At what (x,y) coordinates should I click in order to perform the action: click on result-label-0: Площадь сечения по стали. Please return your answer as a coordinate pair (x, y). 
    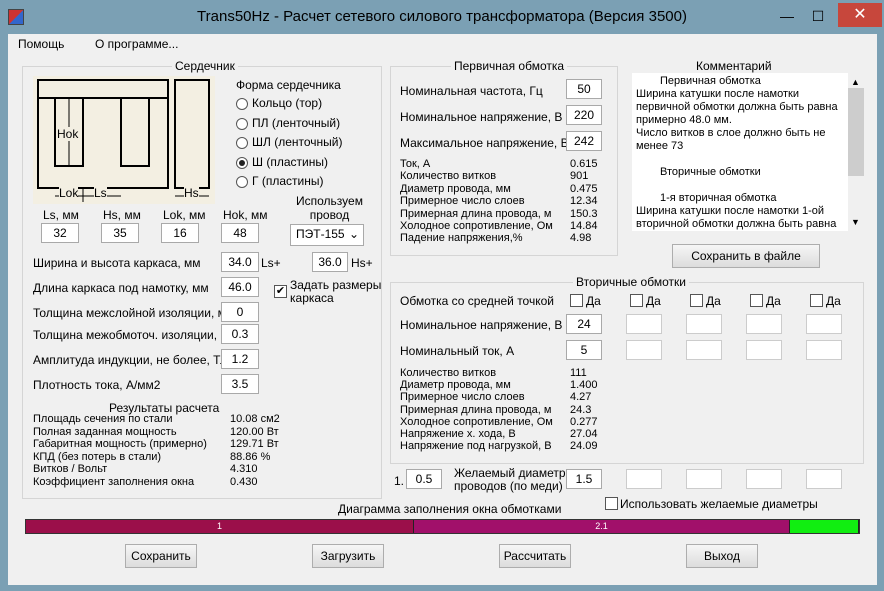
    Looking at the image, I should click on (103, 419).